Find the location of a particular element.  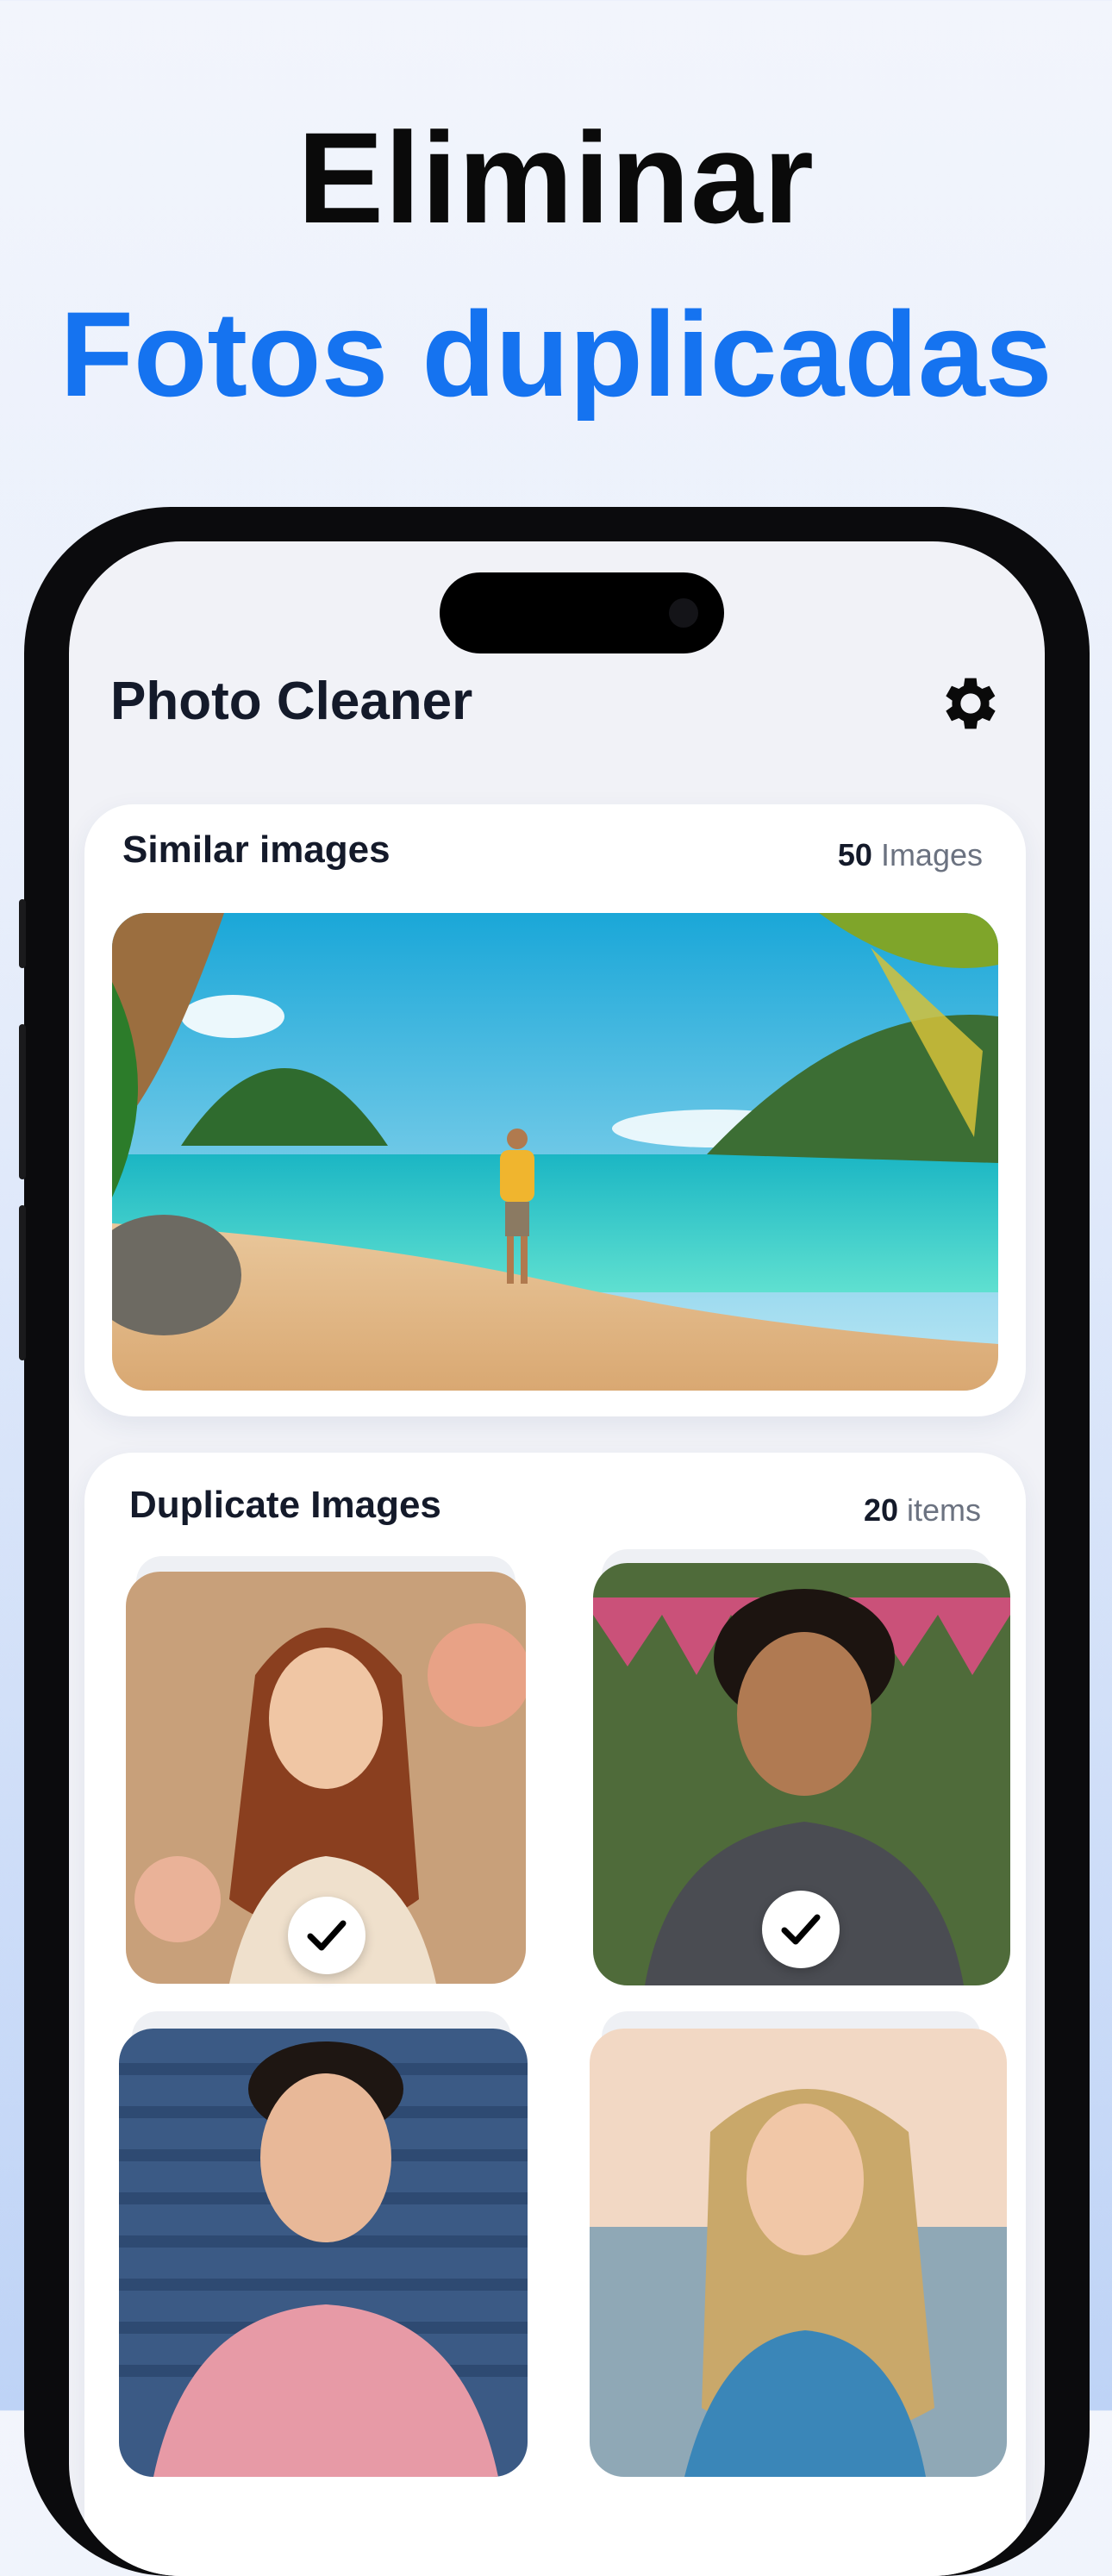

similar-images-count: 50 Images is located at coordinates (910, 855).